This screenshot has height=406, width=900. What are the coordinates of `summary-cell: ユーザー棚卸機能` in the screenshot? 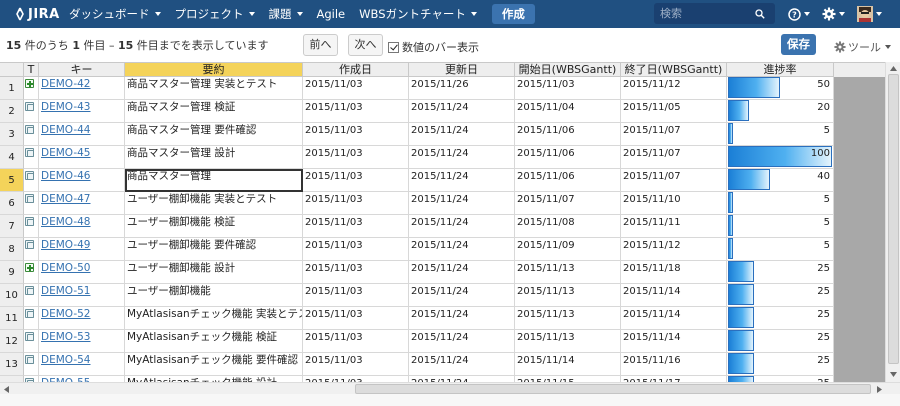 It's located at (214, 295).